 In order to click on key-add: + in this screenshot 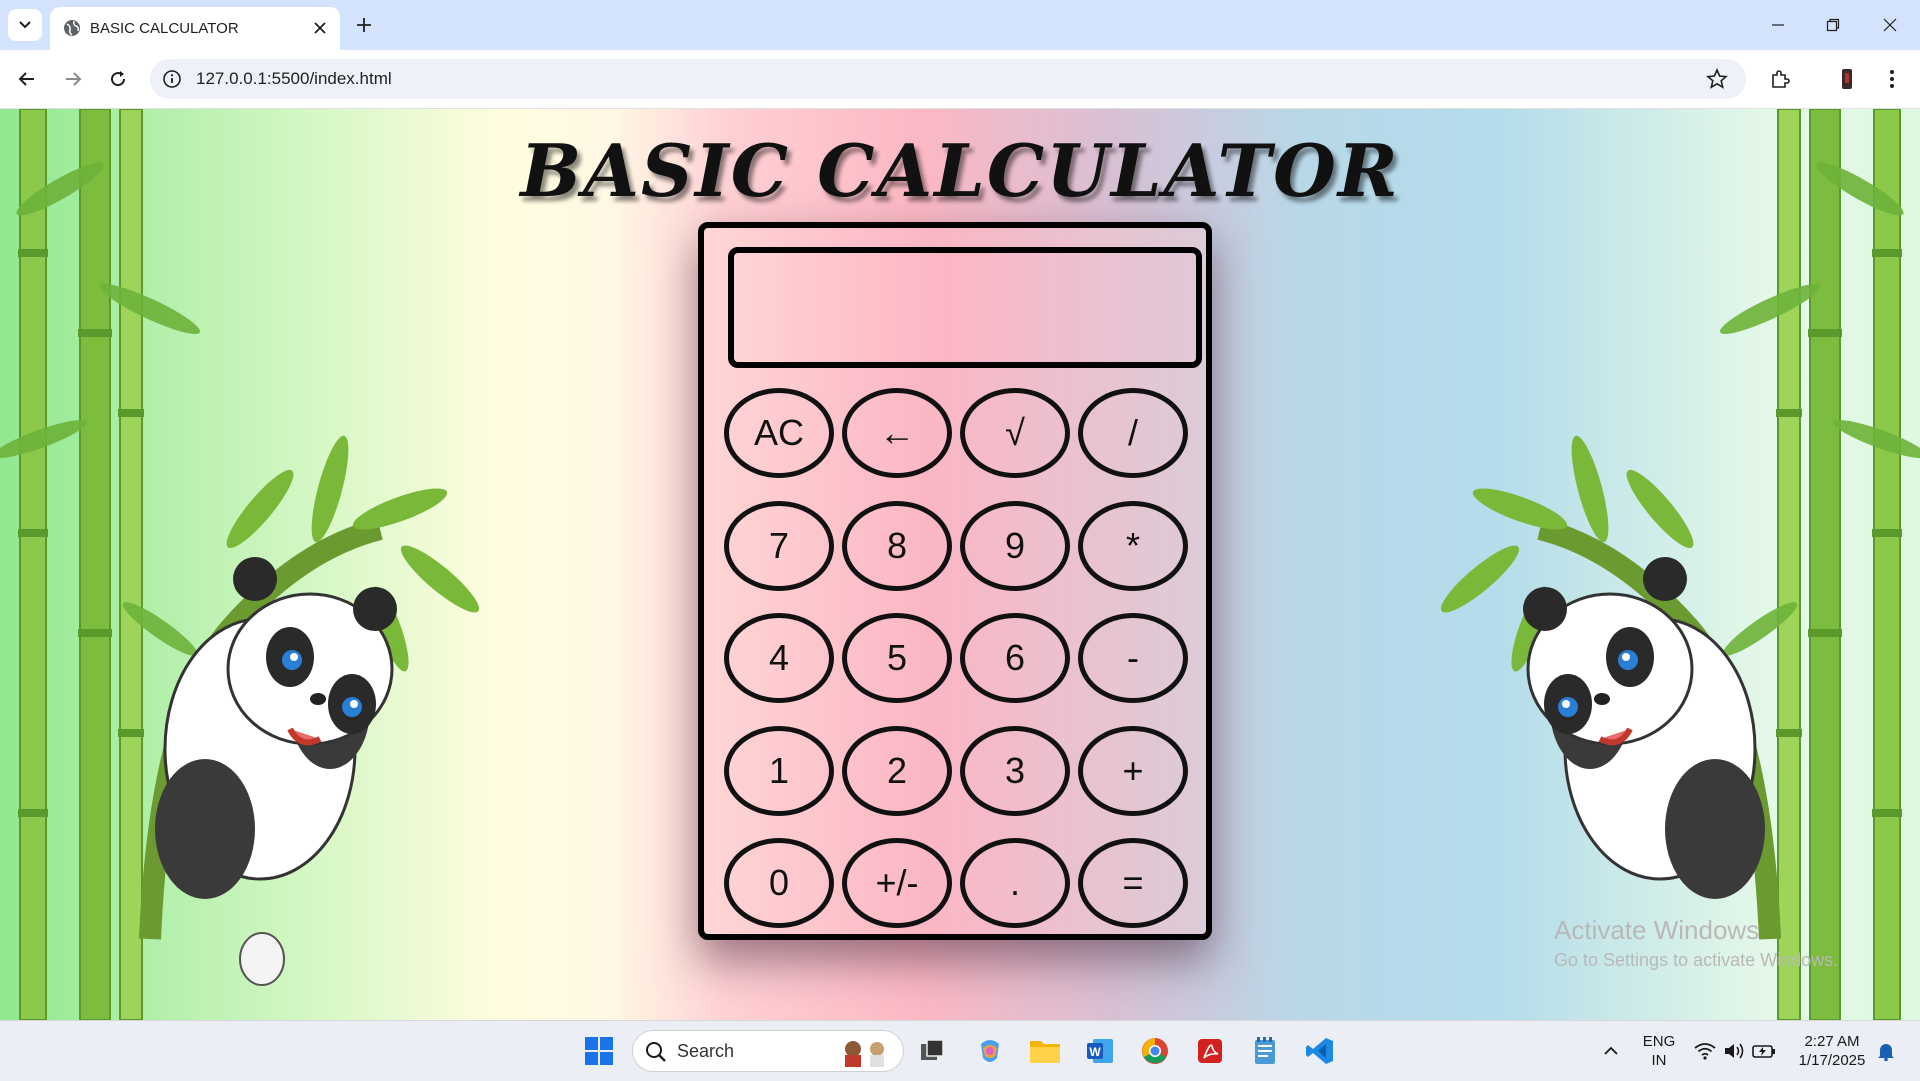, I will do `click(1133, 771)`.